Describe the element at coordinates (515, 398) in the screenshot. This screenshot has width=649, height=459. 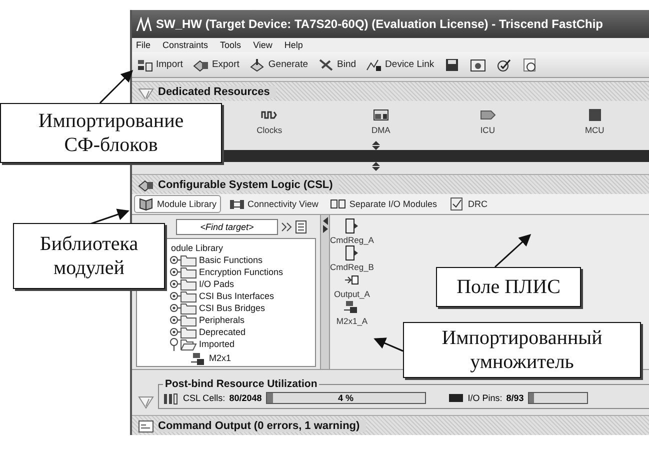
I see `stat-value: 8/93` at that location.